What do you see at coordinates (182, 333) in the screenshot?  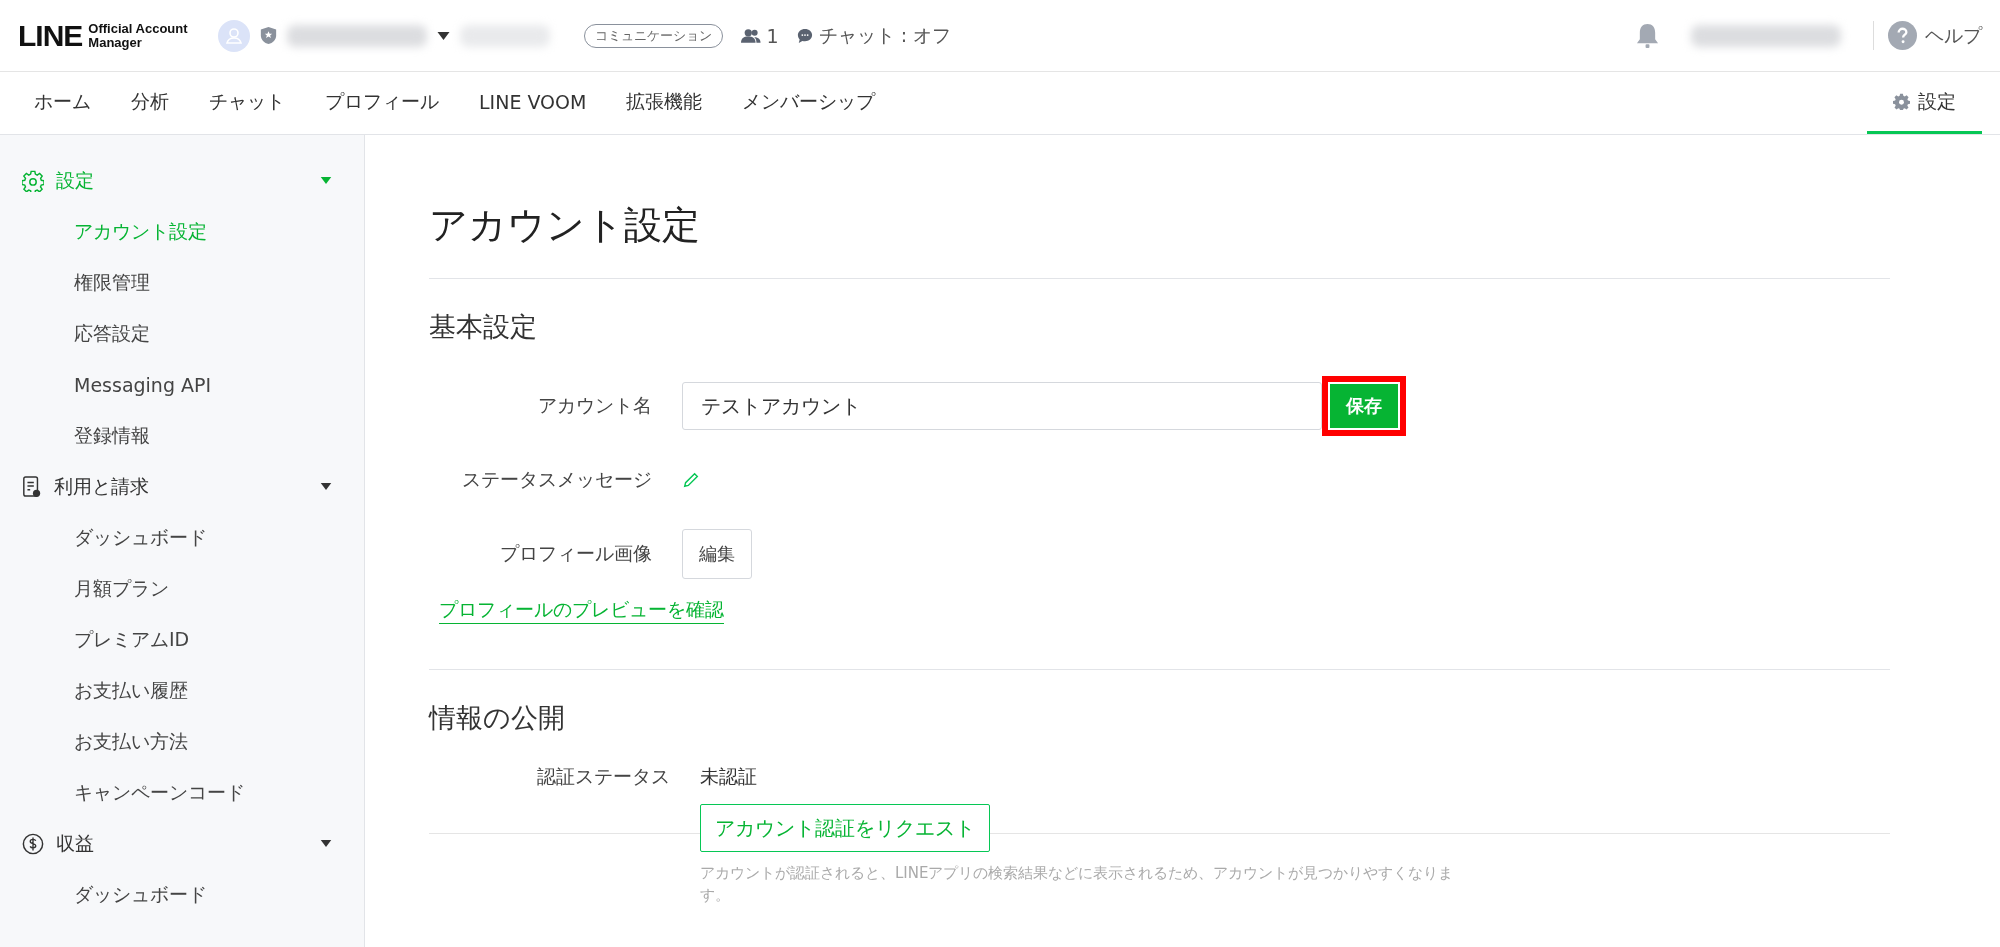 I see `sidebar-item: 応答設定` at bounding box center [182, 333].